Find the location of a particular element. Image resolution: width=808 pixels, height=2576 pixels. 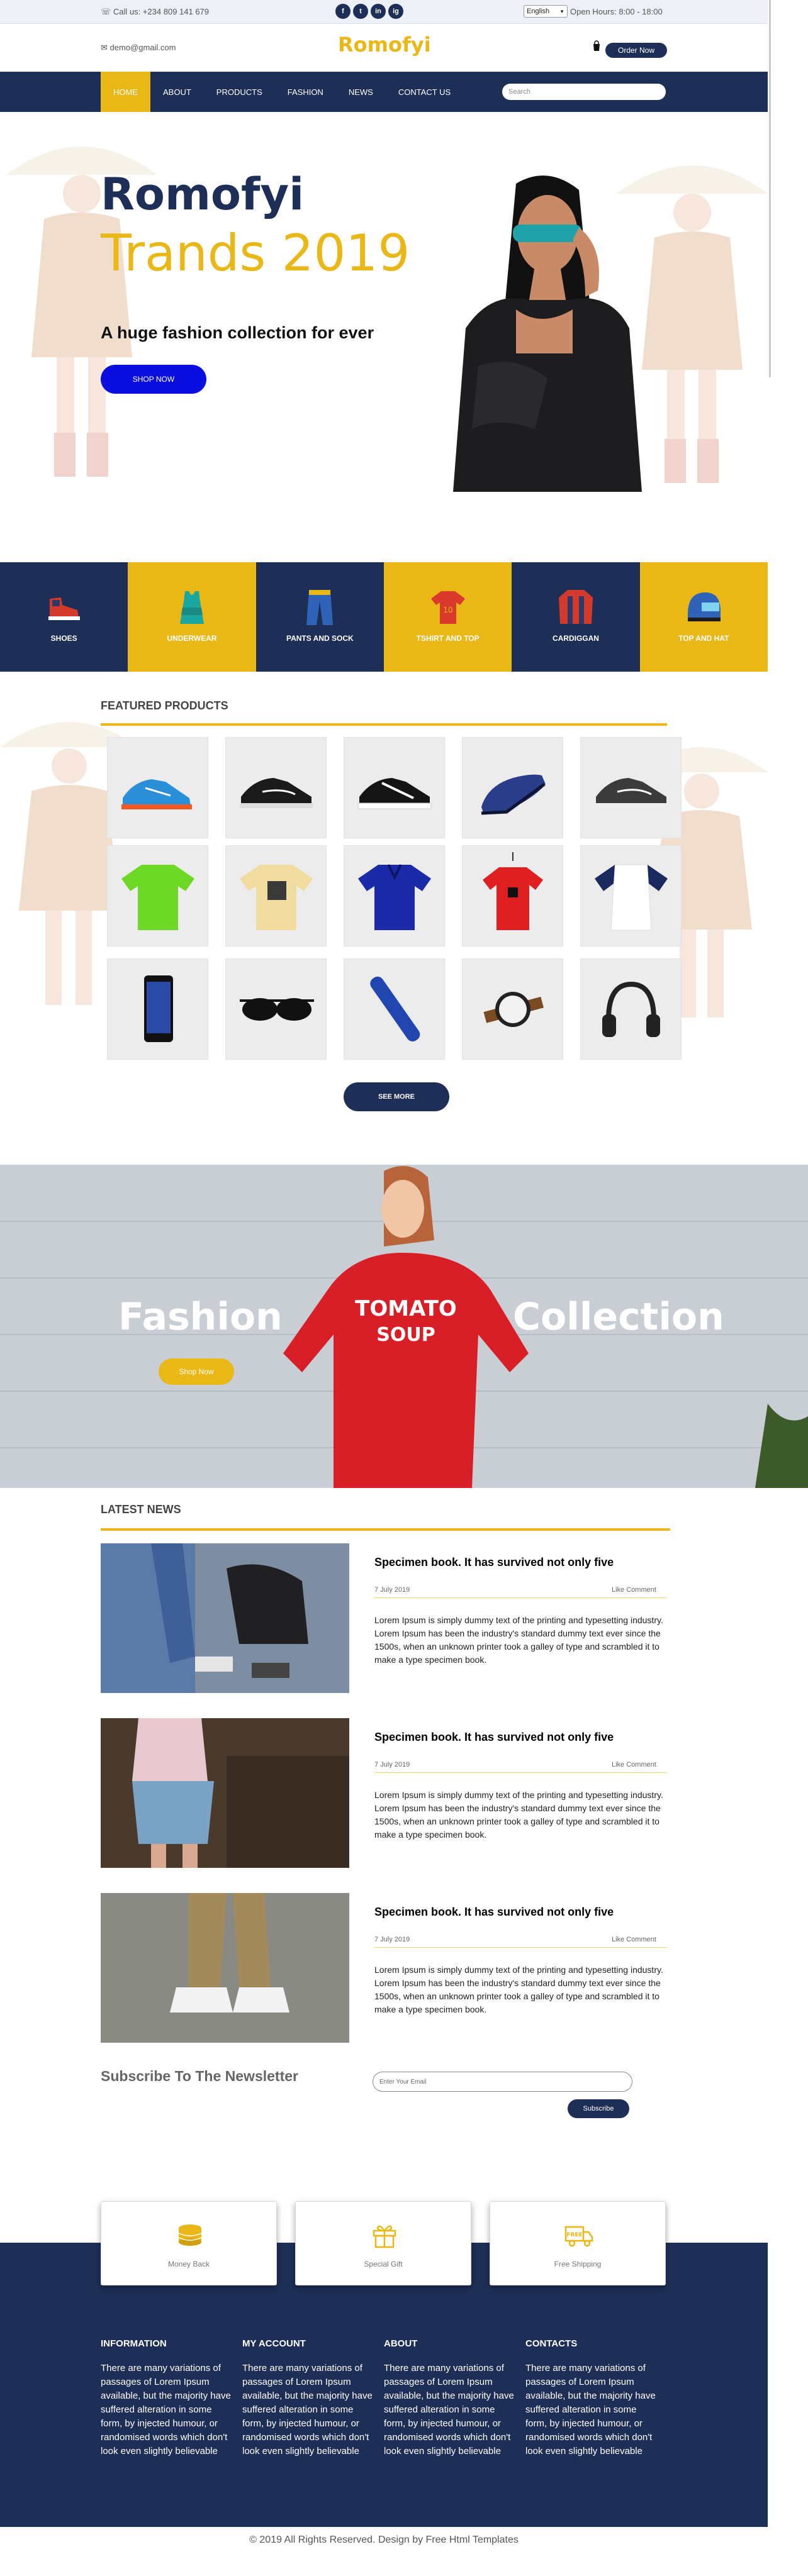

fashion-banner: TOMATO SOUP Fashion Collection Shop Now is located at coordinates (404, 1326).